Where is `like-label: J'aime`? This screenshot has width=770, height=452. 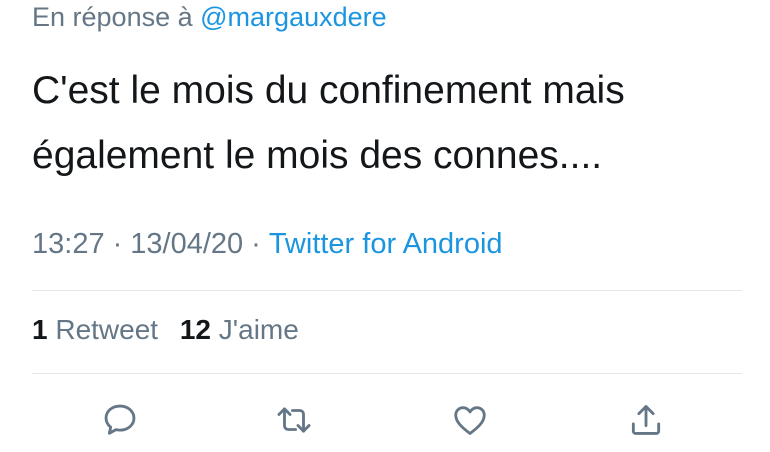 like-label: J'aime is located at coordinates (258, 329).